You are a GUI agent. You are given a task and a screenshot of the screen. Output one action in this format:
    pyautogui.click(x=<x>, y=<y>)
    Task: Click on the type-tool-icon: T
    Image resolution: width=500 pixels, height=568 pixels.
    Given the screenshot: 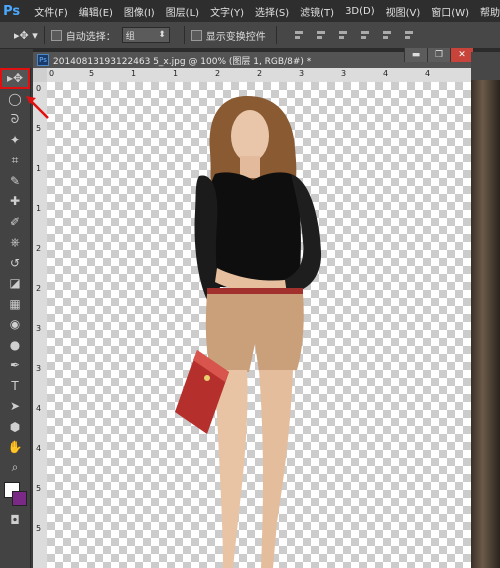 What is the action you would take?
    pyautogui.click(x=15, y=386)
    